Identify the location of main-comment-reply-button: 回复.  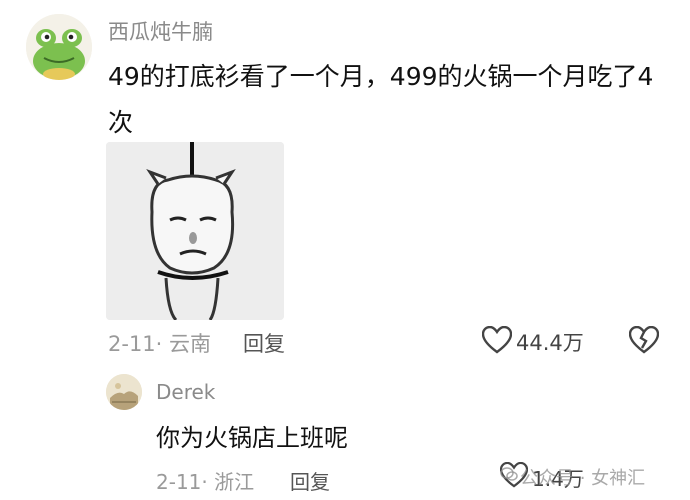
(264, 343).